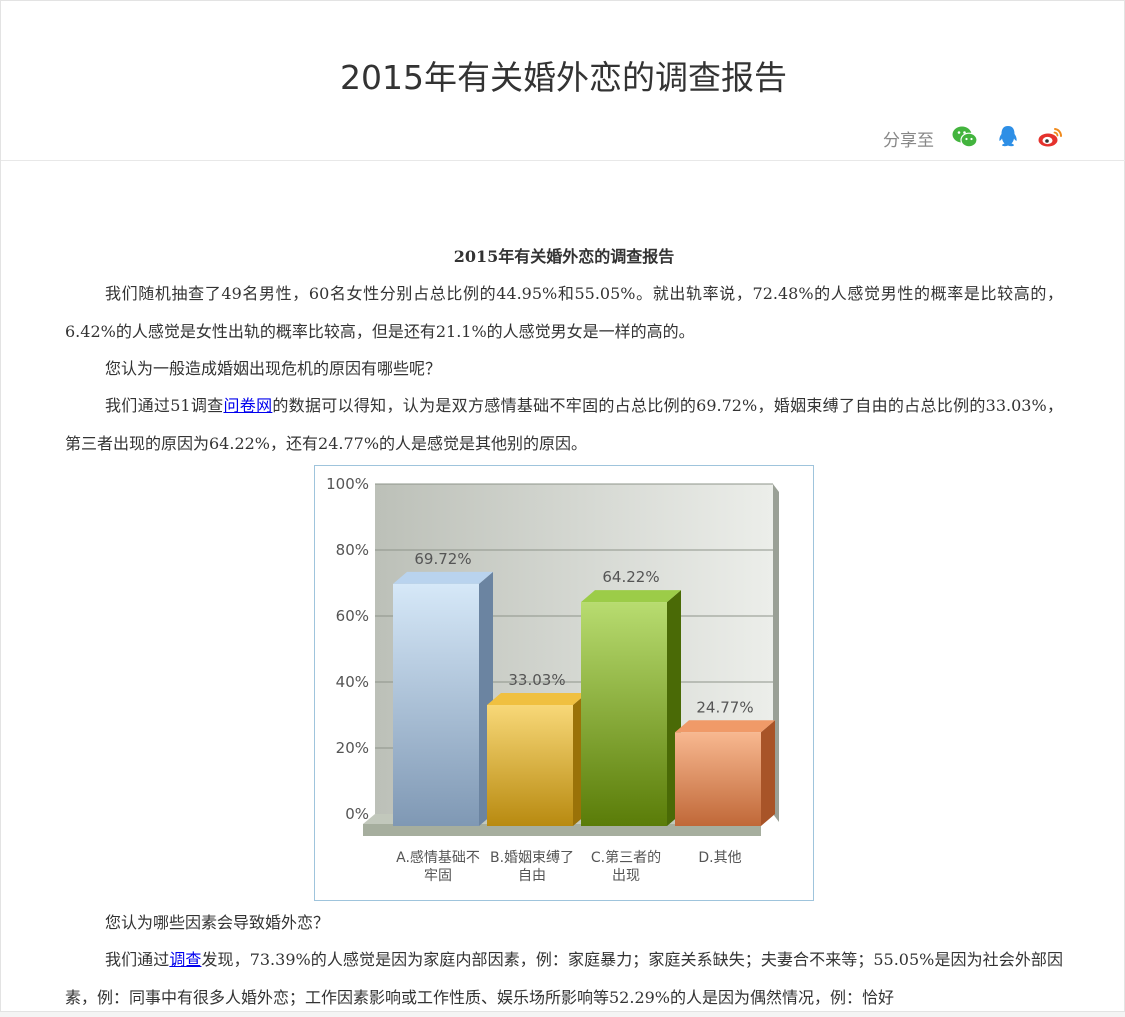 The image size is (1125, 1017). Describe the element at coordinates (965, 137) in the screenshot. I see `wechat-icon` at that location.